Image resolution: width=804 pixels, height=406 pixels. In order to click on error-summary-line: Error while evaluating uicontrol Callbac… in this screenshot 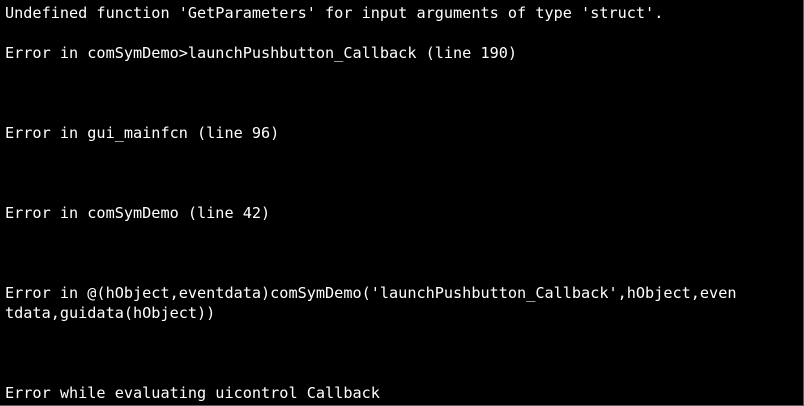, I will do `click(192, 393)`.